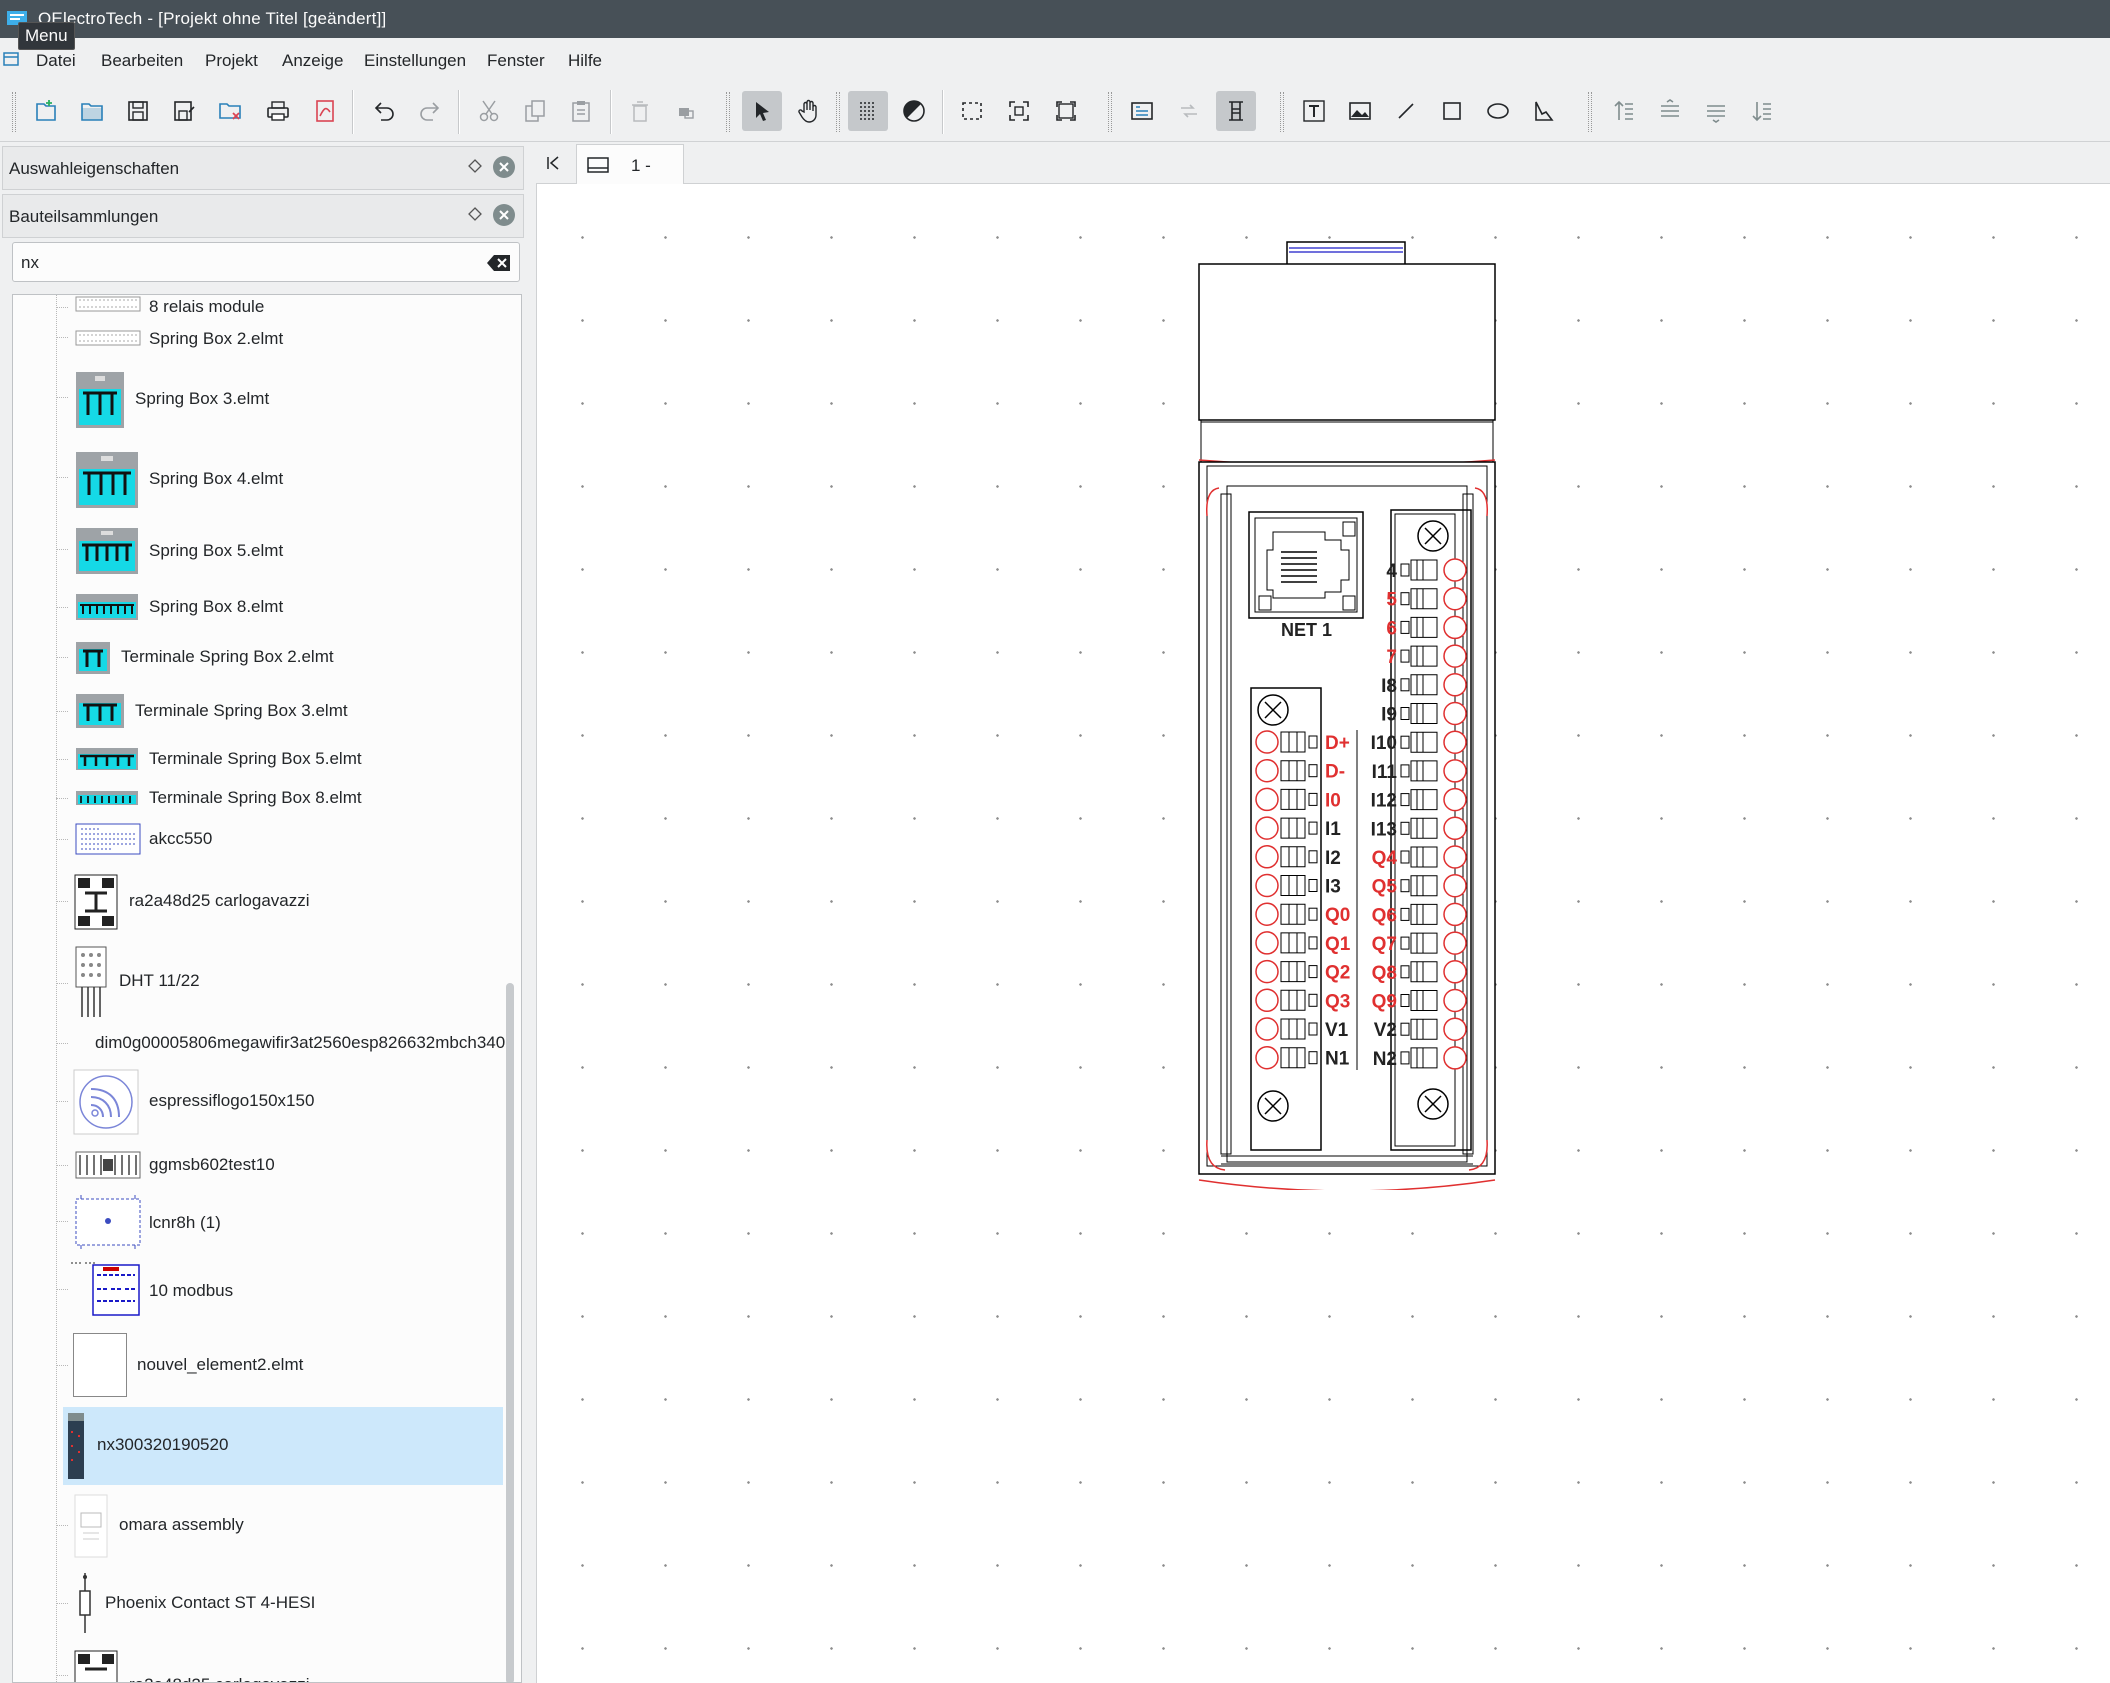  Describe the element at coordinates (253, 607) in the screenshot. I see `list-item: Spring Box 8.elmt` at that location.